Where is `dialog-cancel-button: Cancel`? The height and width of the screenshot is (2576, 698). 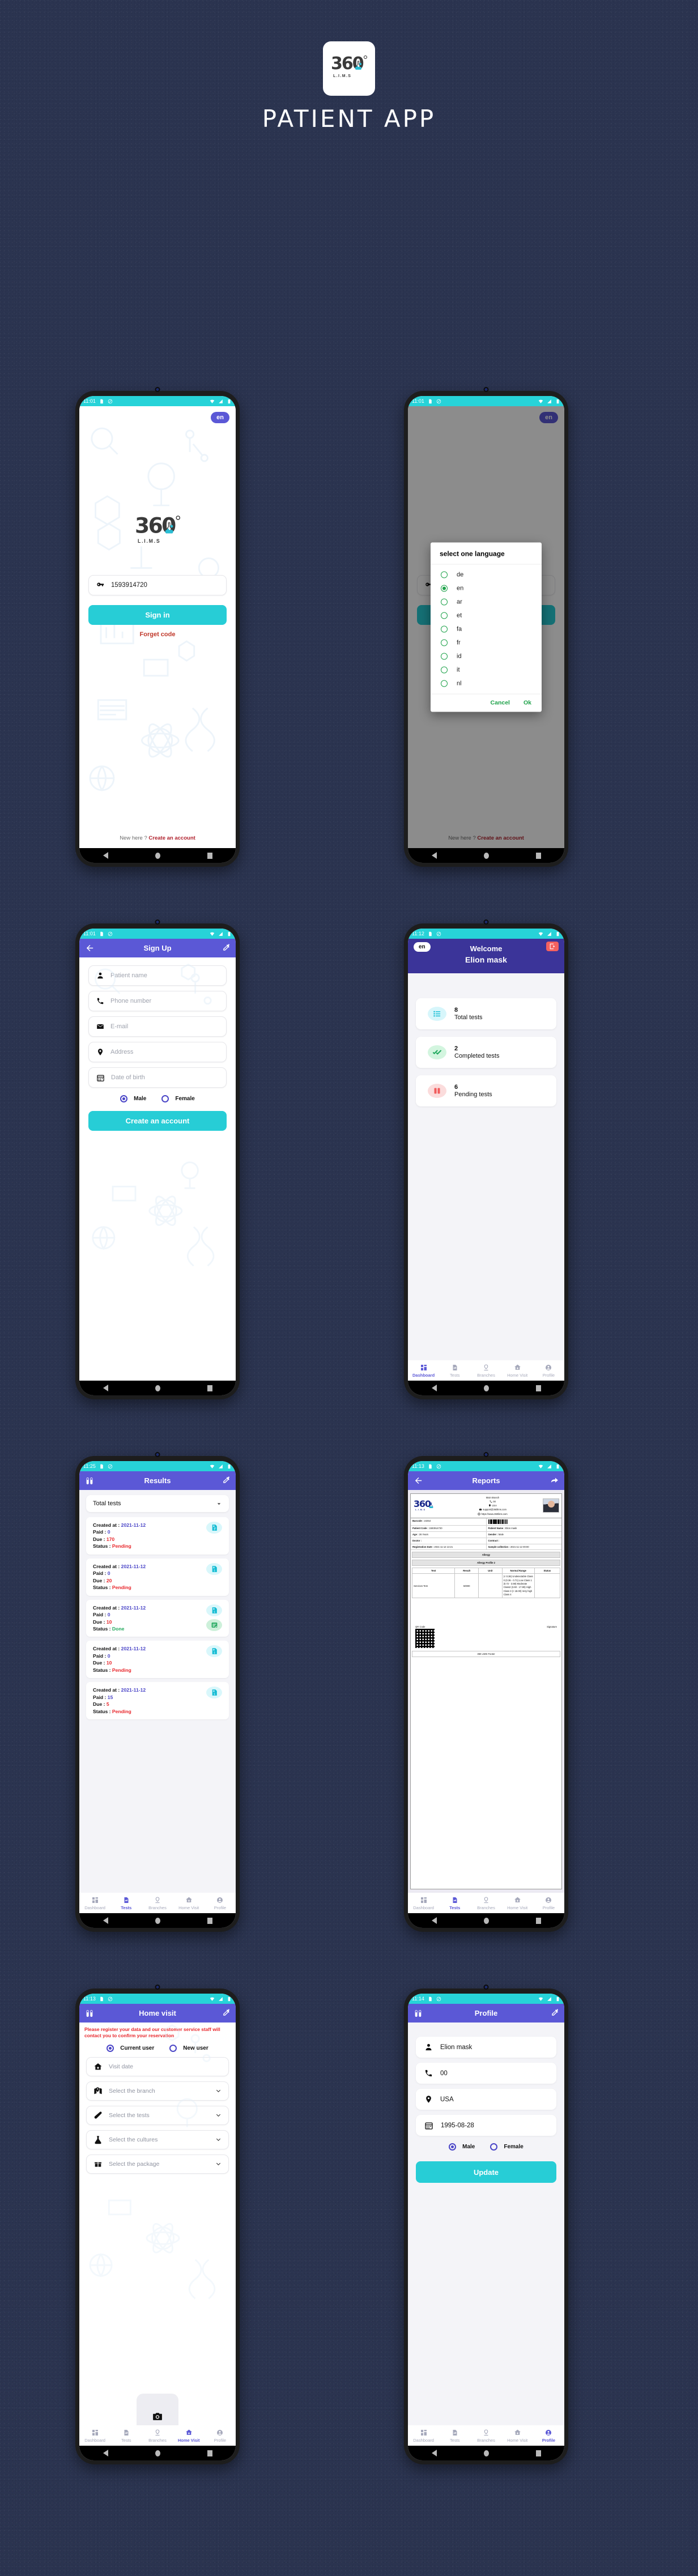 dialog-cancel-button: Cancel is located at coordinates (501, 703).